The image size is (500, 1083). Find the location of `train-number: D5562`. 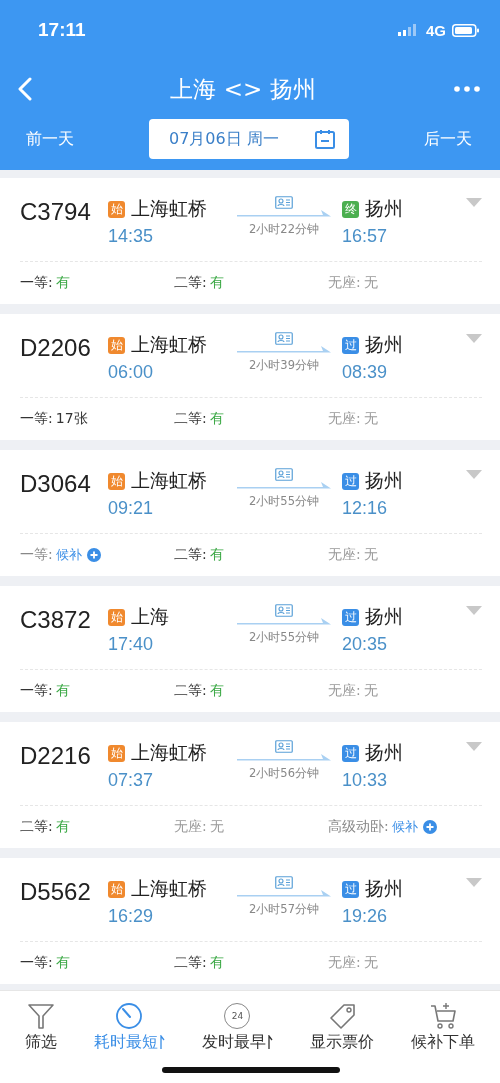

train-number: D5562 is located at coordinates (56, 892).